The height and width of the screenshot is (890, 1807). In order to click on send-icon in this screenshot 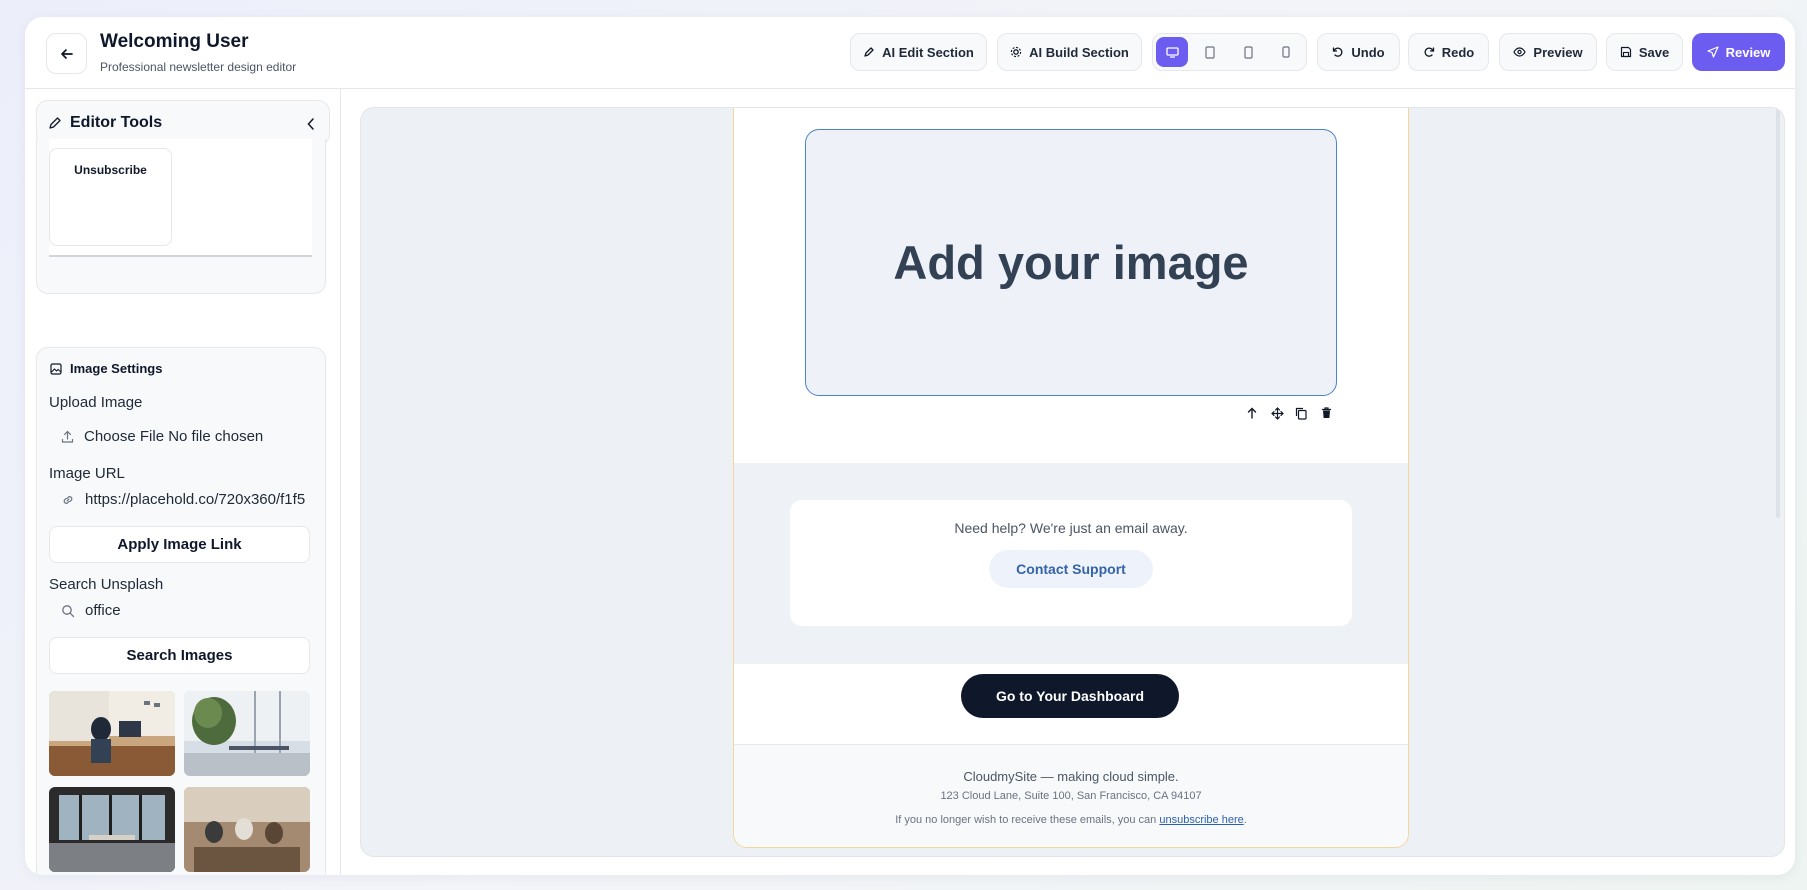, I will do `click(1712, 52)`.